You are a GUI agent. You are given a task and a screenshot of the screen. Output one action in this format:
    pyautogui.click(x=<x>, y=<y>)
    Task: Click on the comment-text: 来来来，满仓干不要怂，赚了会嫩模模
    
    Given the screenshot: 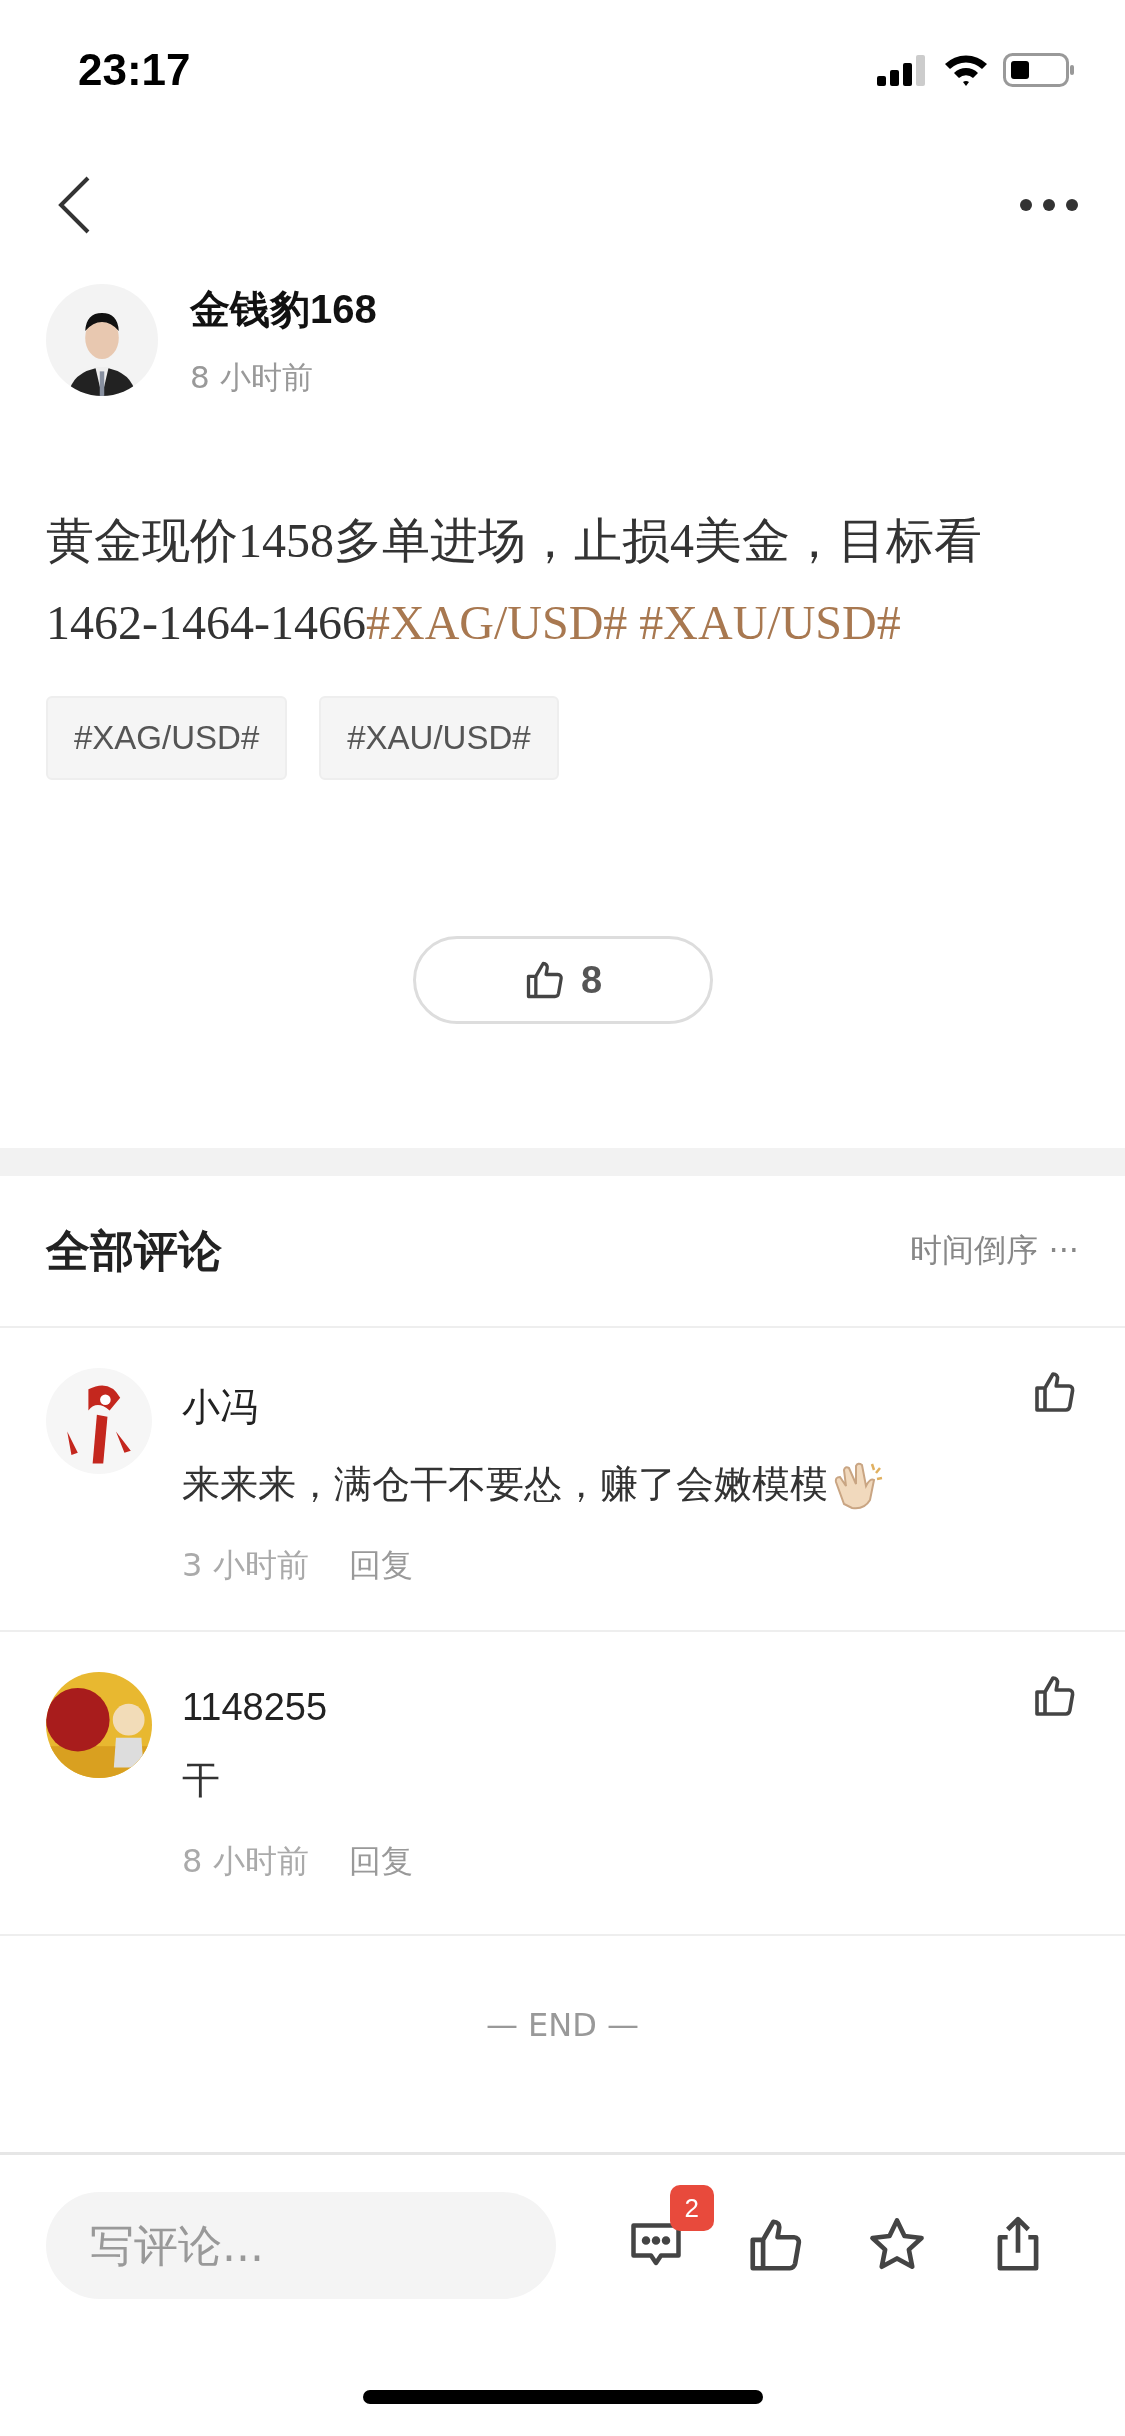 What is the action you would take?
    pyautogui.click(x=505, y=1484)
    